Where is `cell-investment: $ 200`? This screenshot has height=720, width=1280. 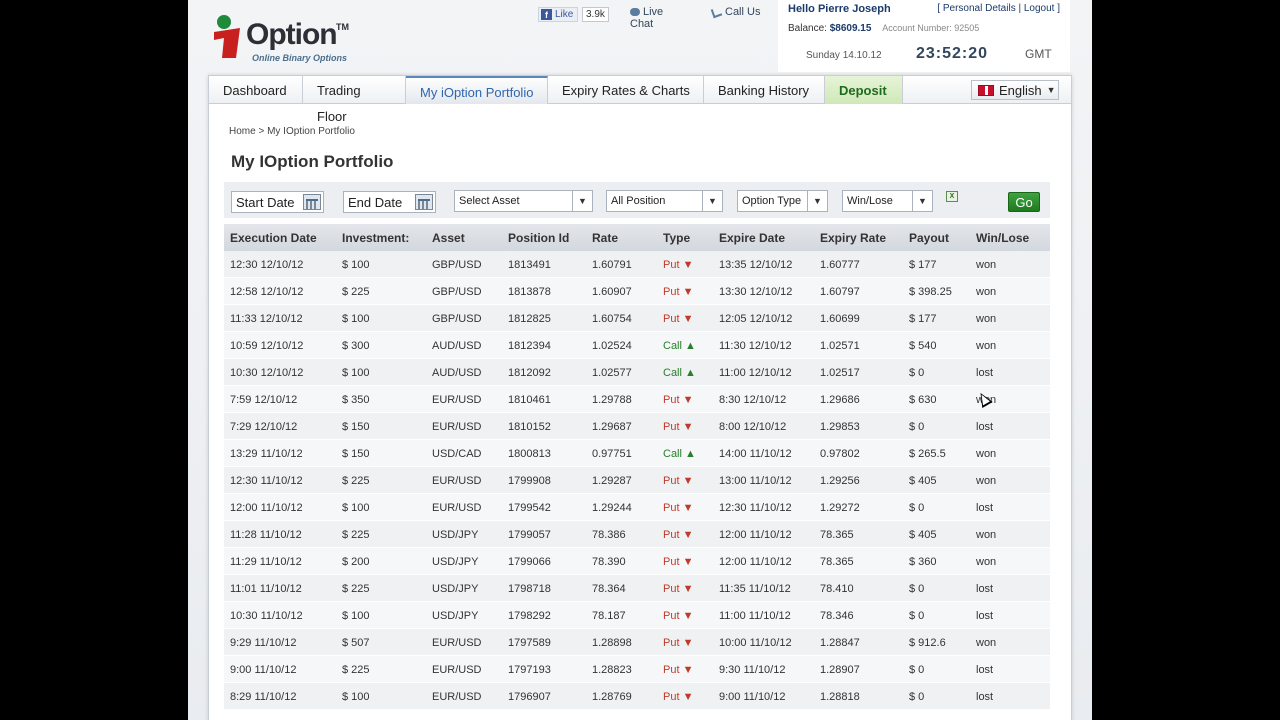
cell-investment: $ 200 is located at coordinates (356, 562).